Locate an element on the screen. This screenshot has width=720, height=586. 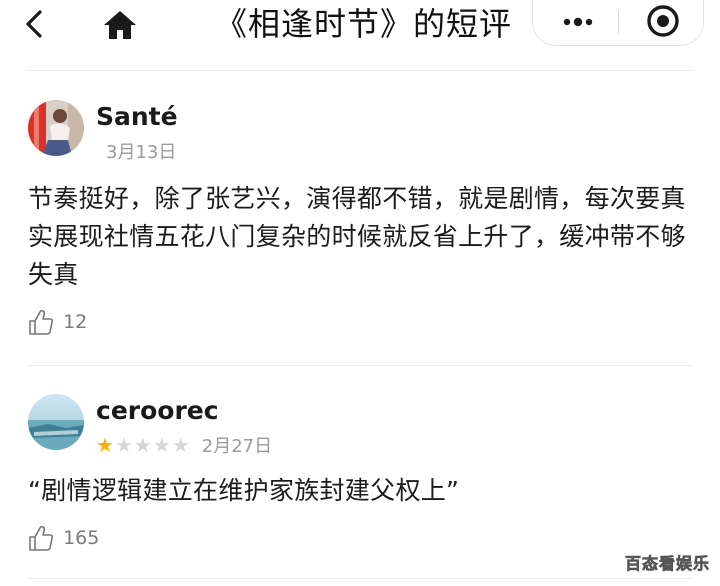
review-date: 3月13日 is located at coordinates (141, 152).